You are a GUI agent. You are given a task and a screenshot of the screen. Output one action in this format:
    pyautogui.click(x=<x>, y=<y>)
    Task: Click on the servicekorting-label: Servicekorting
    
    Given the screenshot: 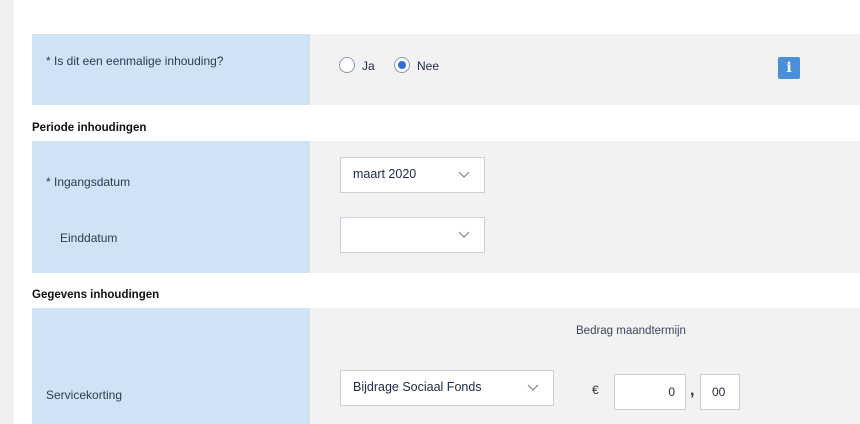 What is the action you would take?
    pyautogui.click(x=84, y=395)
    